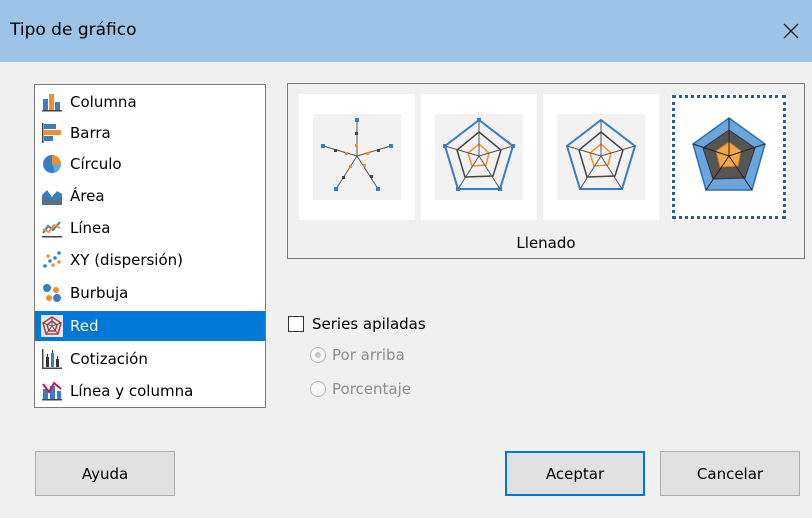 The image size is (812, 518). I want to click on chart-type-label: Área, so click(87, 196).